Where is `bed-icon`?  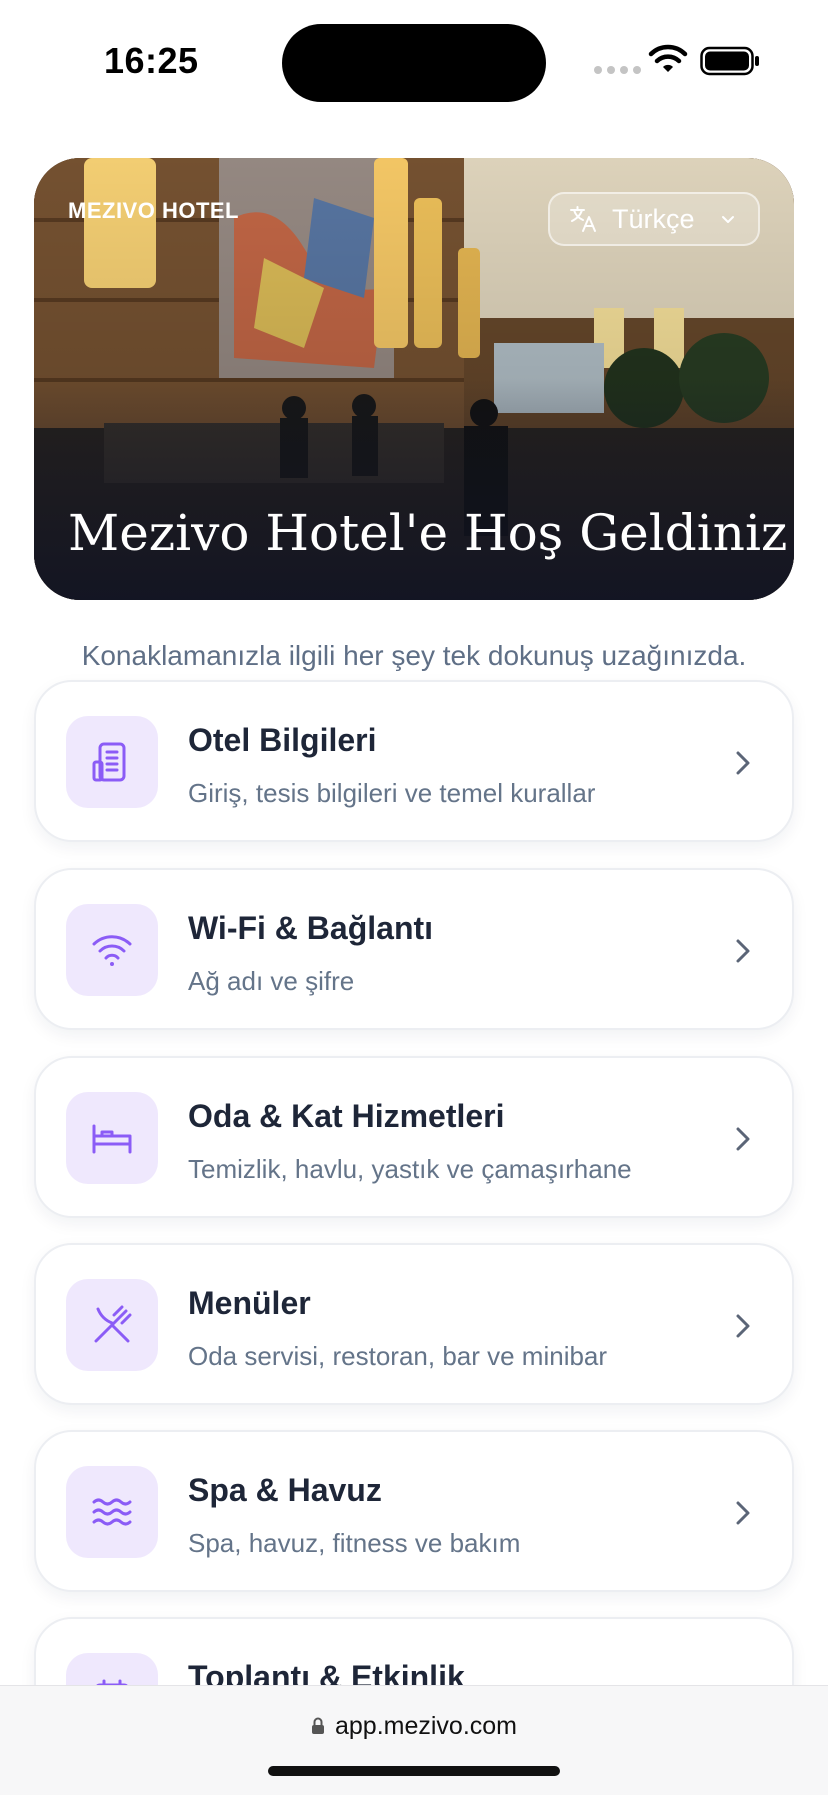
bed-icon is located at coordinates (112, 1139).